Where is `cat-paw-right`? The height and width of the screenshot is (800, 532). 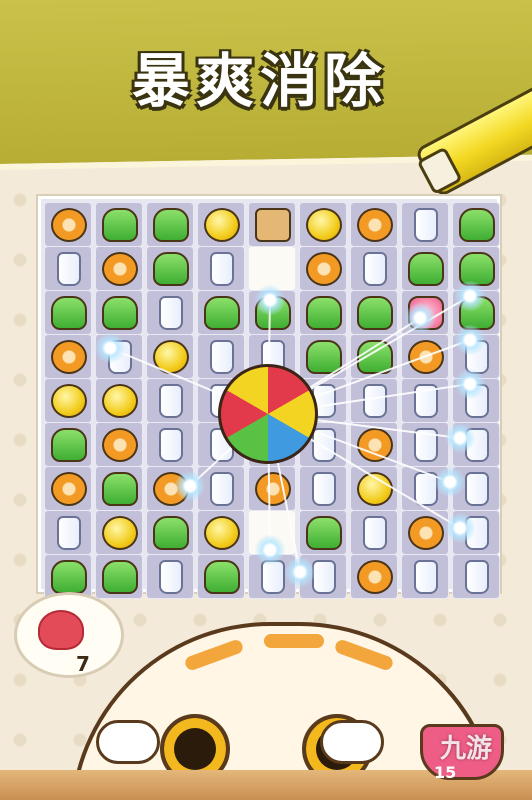
cat-paw-right is located at coordinates (352, 742).